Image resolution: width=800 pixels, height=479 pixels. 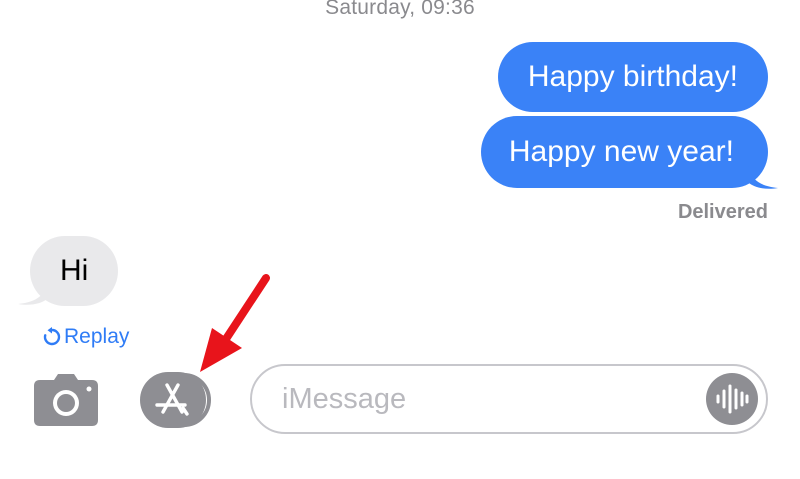 I want to click on sent-message-bubble: Happy new year!, so click(x=624, y=152).